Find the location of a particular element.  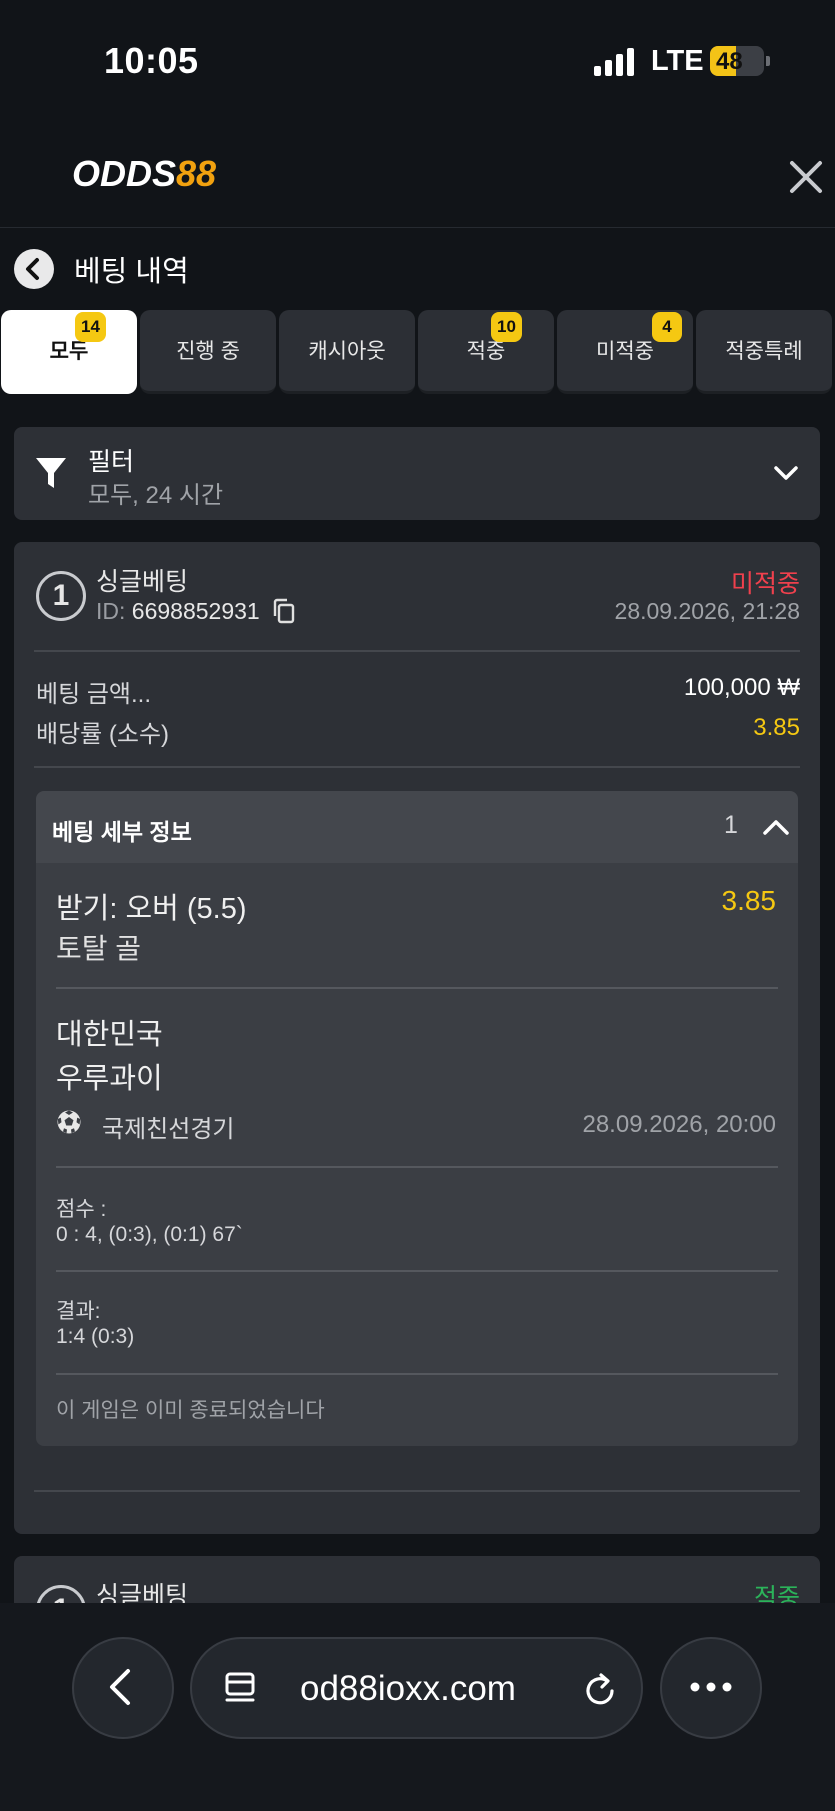

bet-id-label: ID: is located at coordinates (111, 611).